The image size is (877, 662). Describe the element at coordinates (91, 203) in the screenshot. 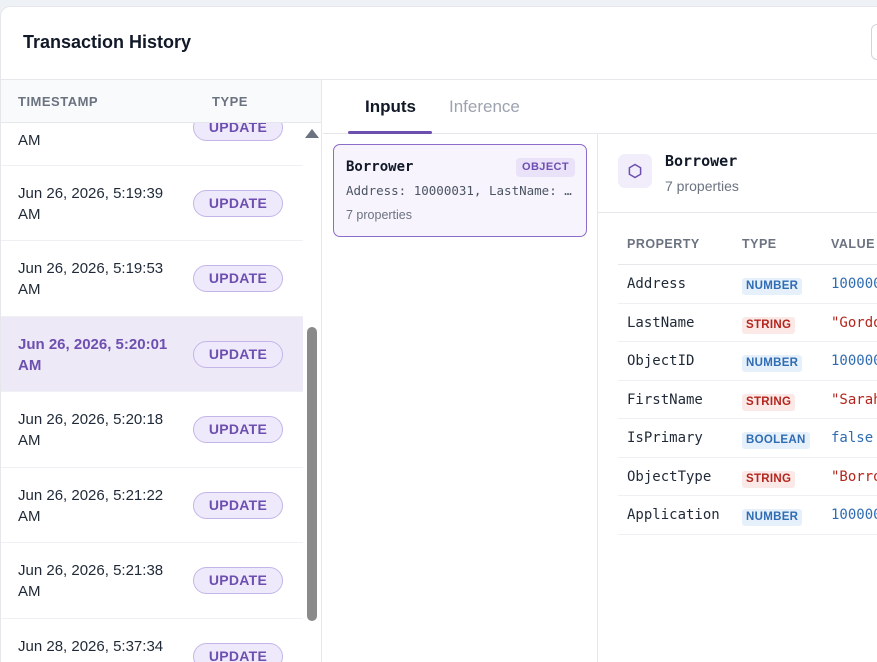

I see `row-timestamp: Jun 26, 2026, 5:19:39 AM` at that location.